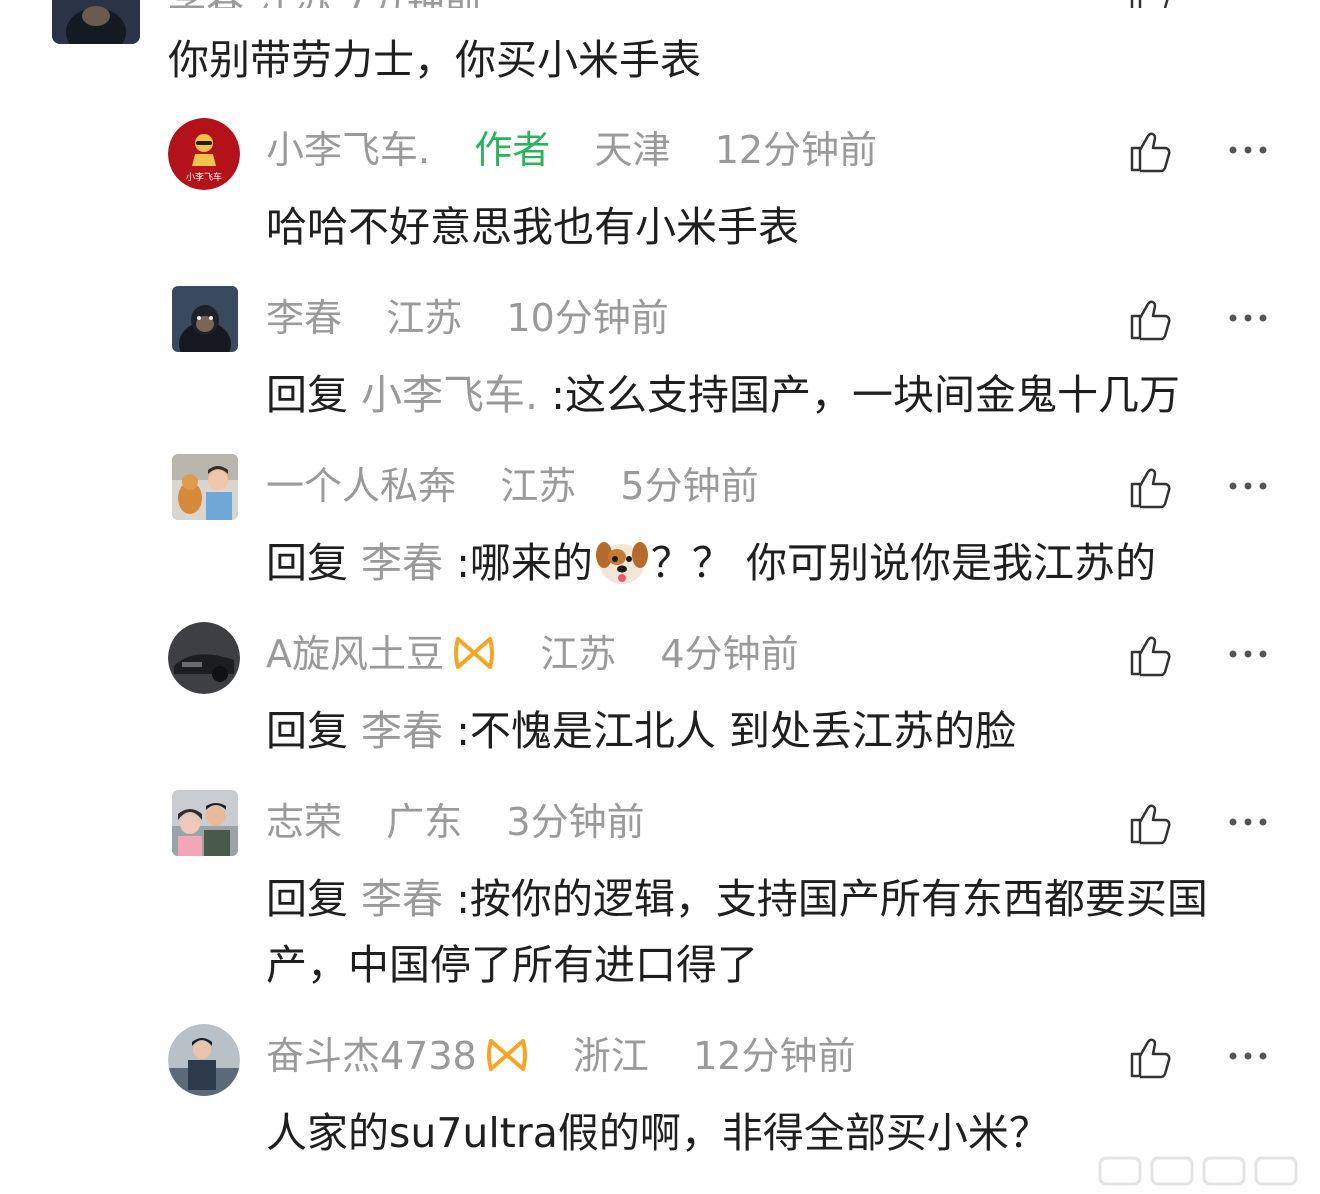 The height and width of the screenshot is (1194, 1320). I want to click on top-comment-text: 你别带劳力士，你买小米手表, so click(434, 60).